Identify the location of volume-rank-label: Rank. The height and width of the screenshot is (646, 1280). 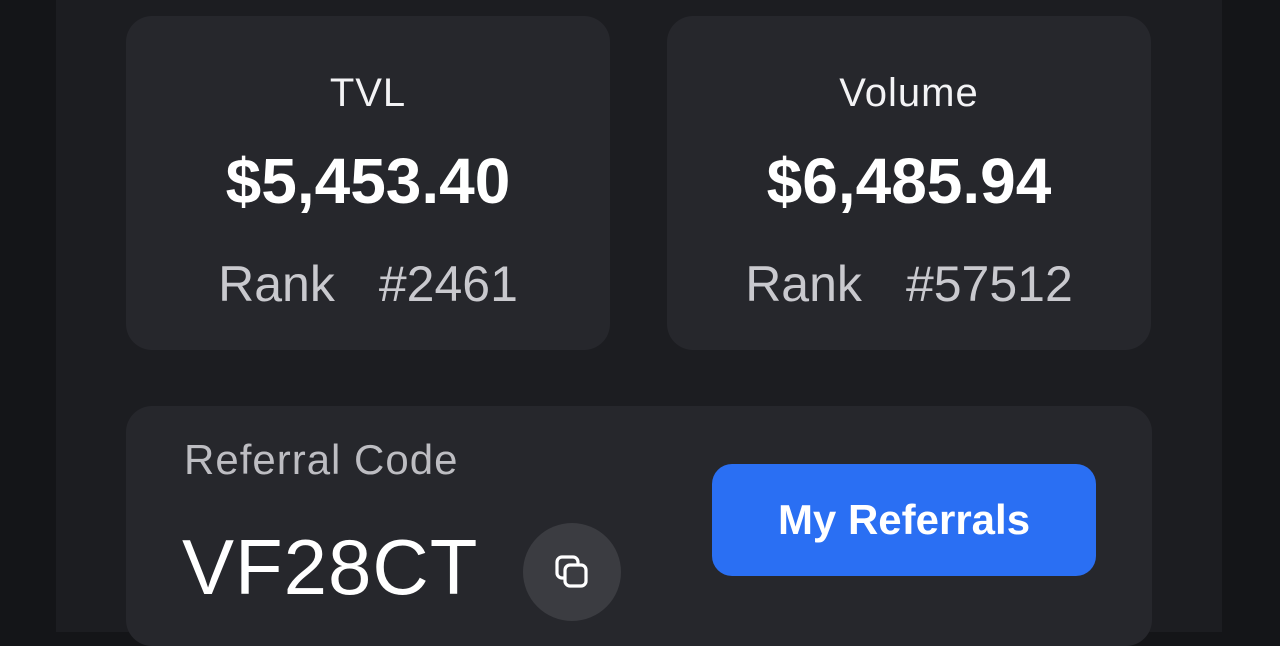
(803, 284).